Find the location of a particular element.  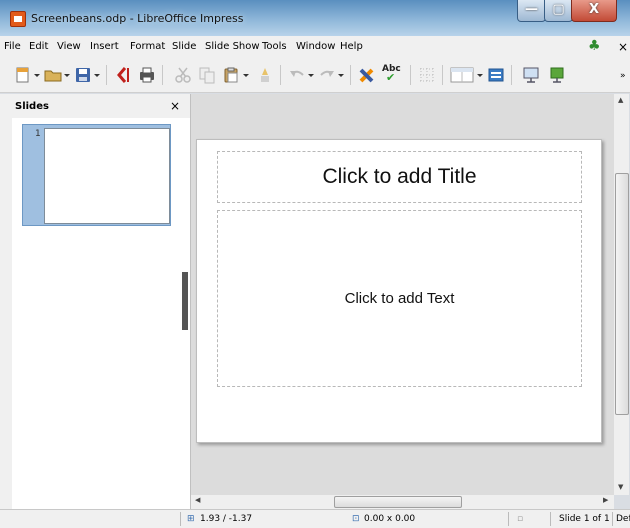

save-dropdown-icon is located at coordinates (97, 75).